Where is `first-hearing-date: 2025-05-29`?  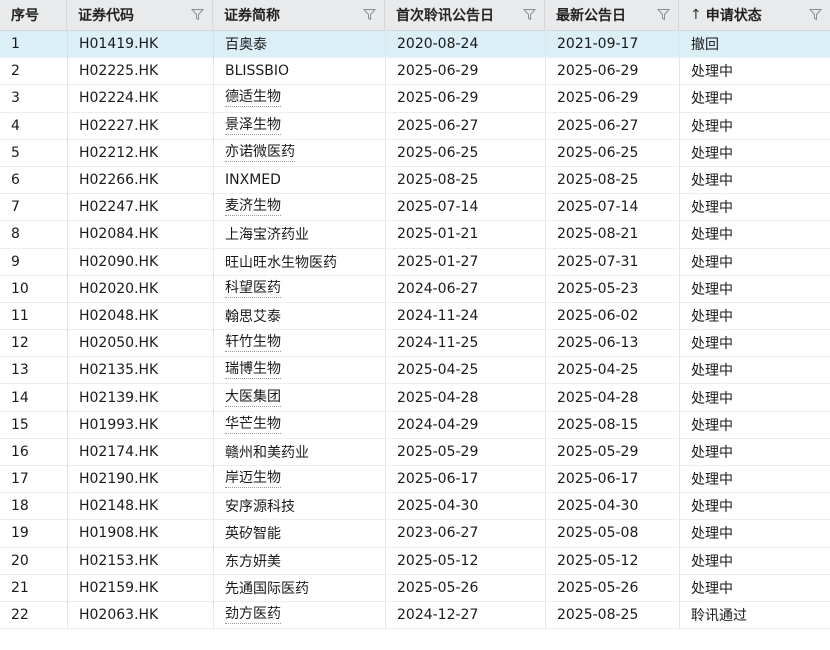
first-hearing-date: 2025-05-29 is located at coordinates (438, 451).